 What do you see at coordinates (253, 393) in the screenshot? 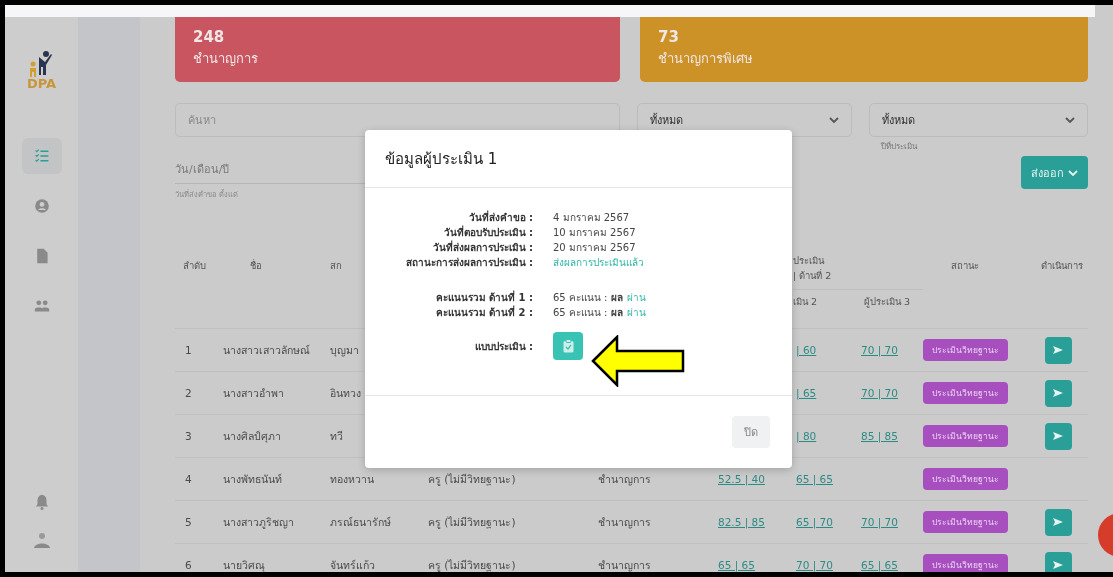
I see `table-cell-text: นางสาวอำพา` at bounding box center [253, 393].